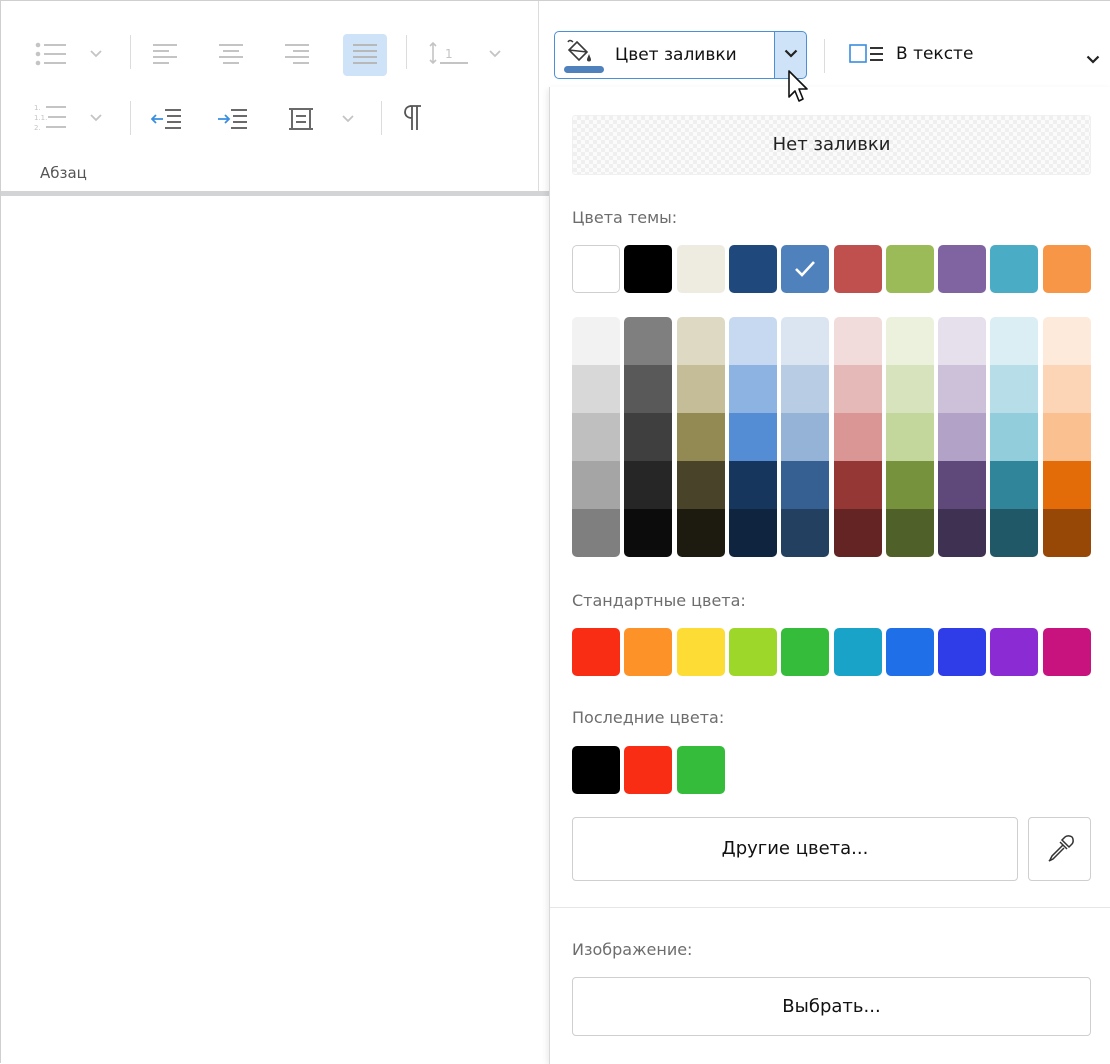  Describe the element at coordinates (54, 55) in the screenshot. I see `bulleted-list-icon` at that location.